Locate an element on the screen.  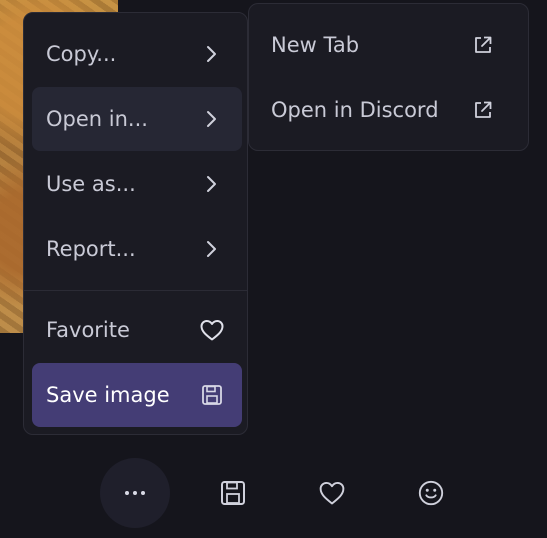
save-image-button: Save image is located at coordinates (137, 395).